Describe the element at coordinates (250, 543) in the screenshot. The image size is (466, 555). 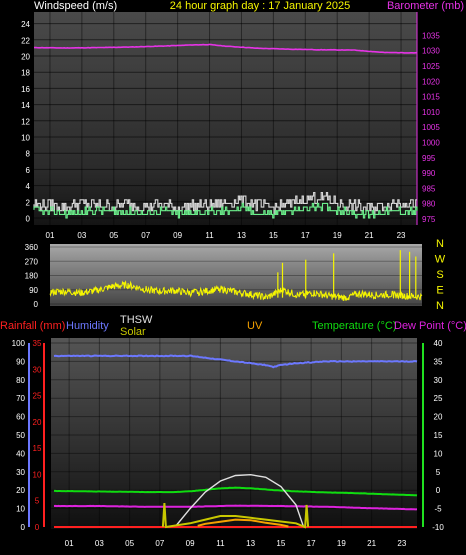
I see `climate-x-tick-label: 13` at that location.